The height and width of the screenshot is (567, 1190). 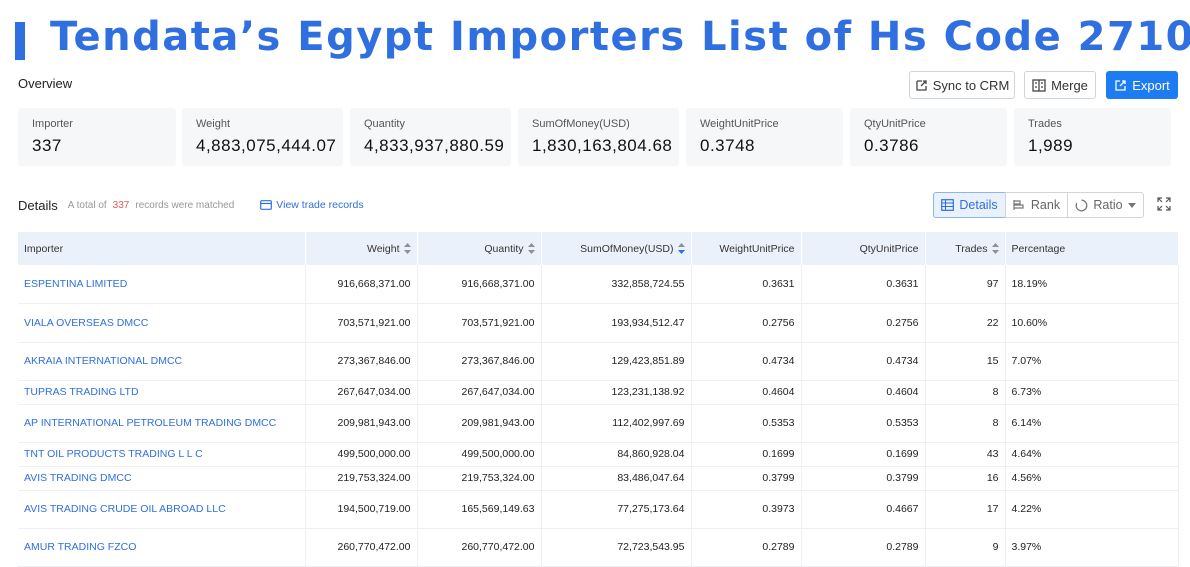 I want to click on stat-sum-of-money: SumOfMoney(USD) 1,830,163,804.68, so click(x=598, y=137).